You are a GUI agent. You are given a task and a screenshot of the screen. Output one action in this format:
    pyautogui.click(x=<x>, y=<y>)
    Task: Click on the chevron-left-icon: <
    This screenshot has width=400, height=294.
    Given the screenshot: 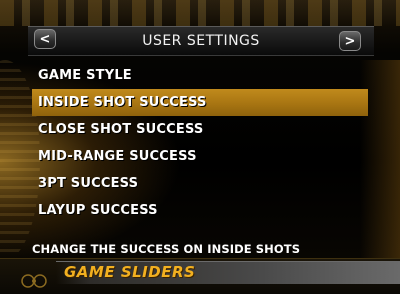 What is the action you would take?
    pyautogui.click(x=45, y=39)
    